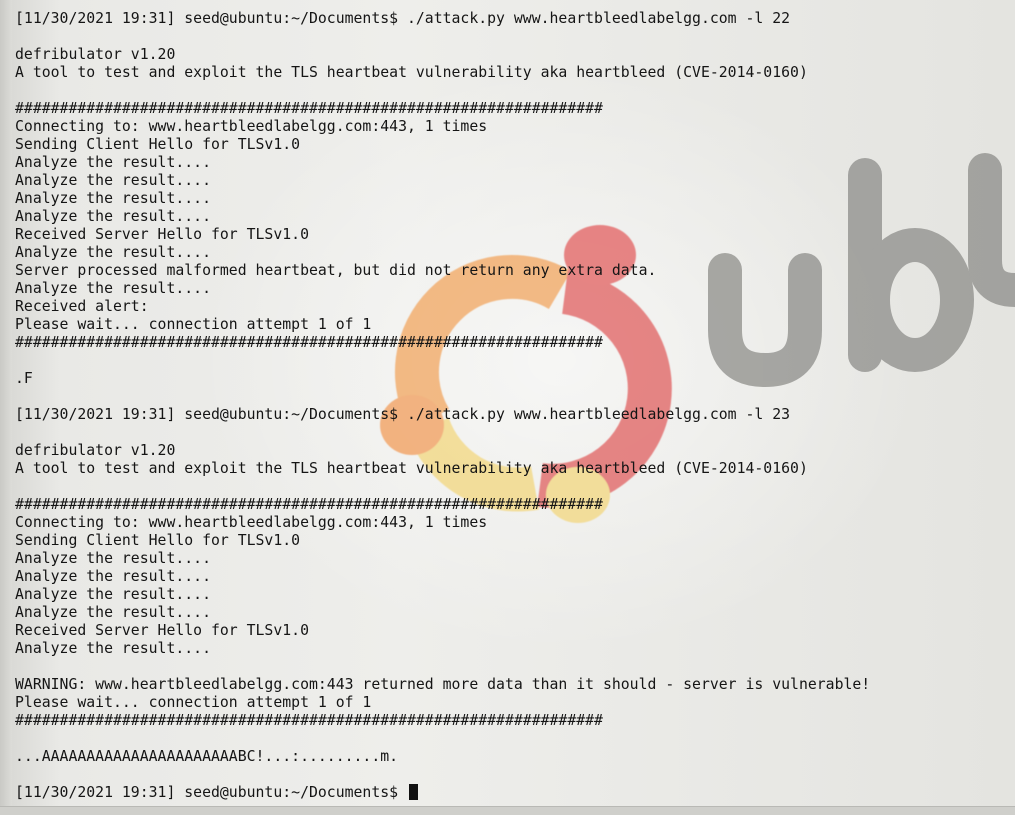 The height and width of the screenshot is (815, 1015). Describe the element at coordinates (413, 792) in the screenshot. I see `terminal-cursor` at that location.